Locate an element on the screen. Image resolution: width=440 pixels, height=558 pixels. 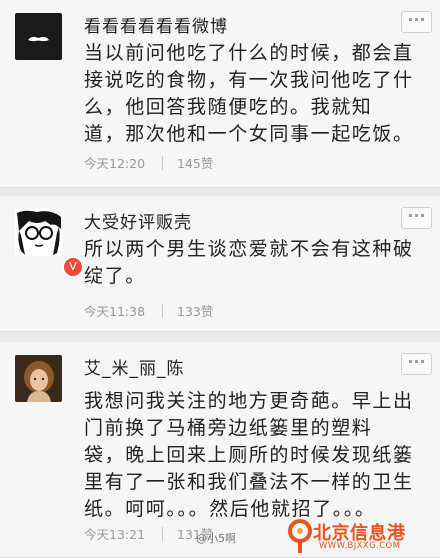
timestamp: 今天11:38 is located at coordinates (115, 311).